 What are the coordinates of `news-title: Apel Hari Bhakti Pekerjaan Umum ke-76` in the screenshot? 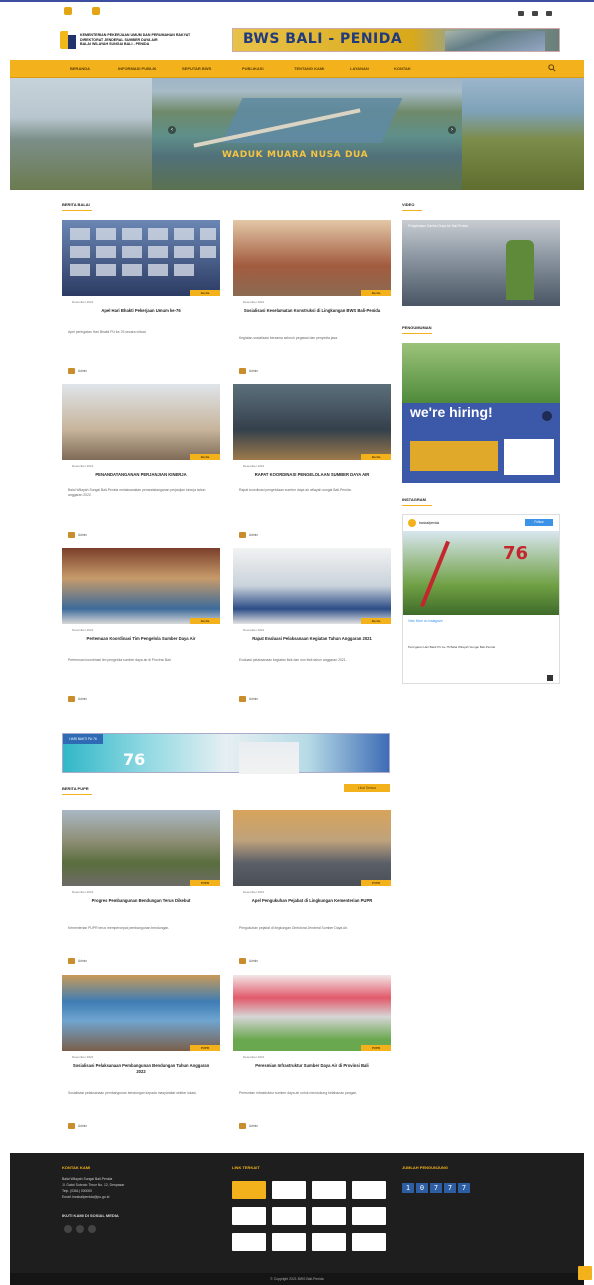 It's located at (141, 311).